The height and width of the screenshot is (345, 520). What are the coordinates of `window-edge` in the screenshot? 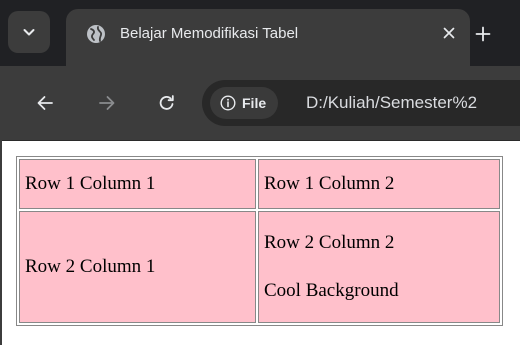 It's located at (1, 242).